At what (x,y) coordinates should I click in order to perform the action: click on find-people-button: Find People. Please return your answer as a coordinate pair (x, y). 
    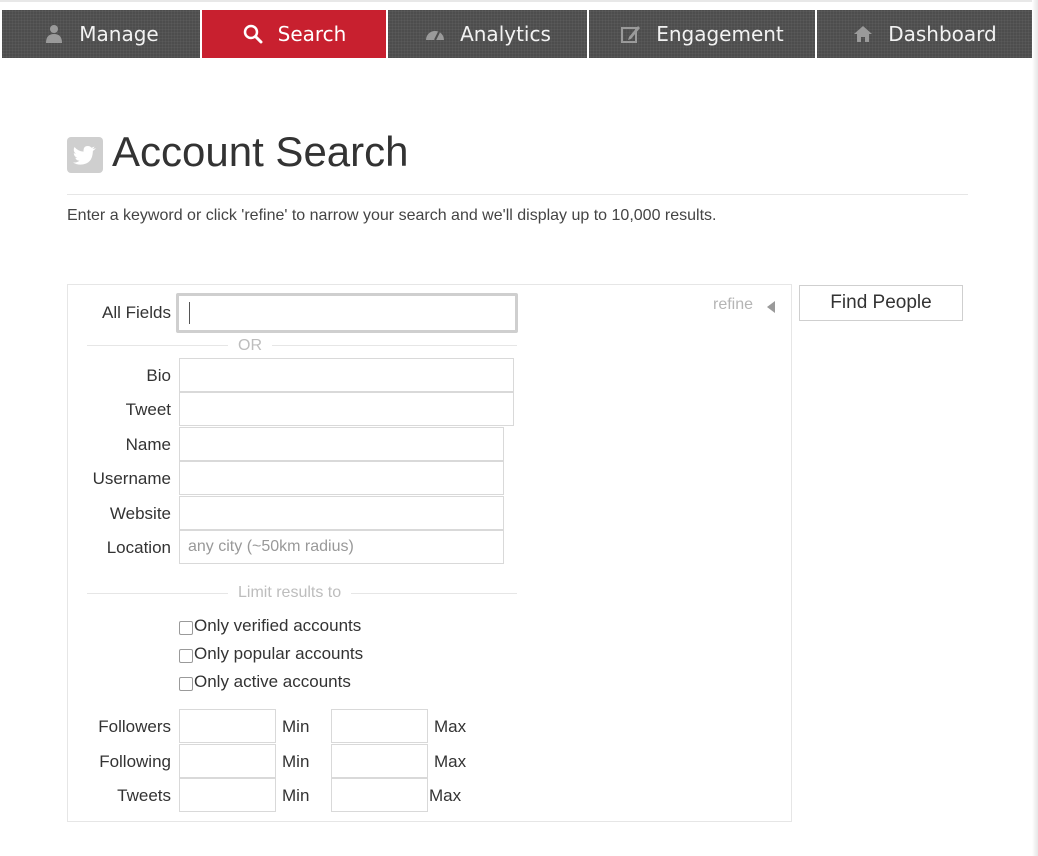
    Looking at the image, I should click on (881, 303).